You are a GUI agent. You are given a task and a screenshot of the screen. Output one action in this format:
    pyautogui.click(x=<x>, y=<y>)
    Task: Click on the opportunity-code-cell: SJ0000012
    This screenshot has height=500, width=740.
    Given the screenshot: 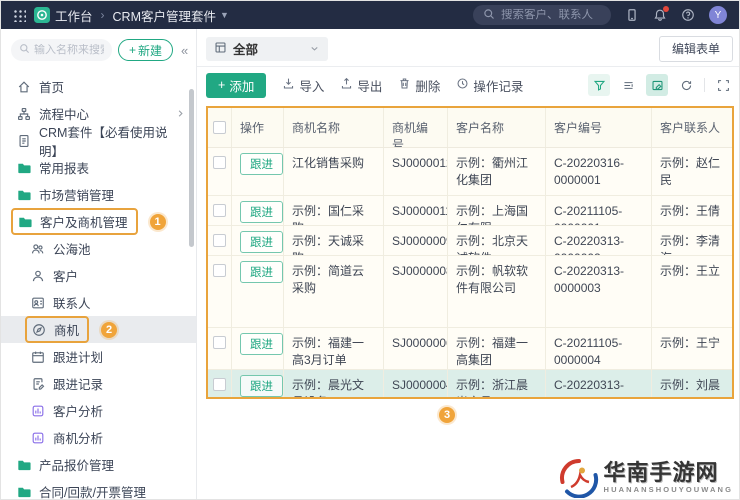 What is the action you would take?
    pyautogui.click(x=416, y=171)
    